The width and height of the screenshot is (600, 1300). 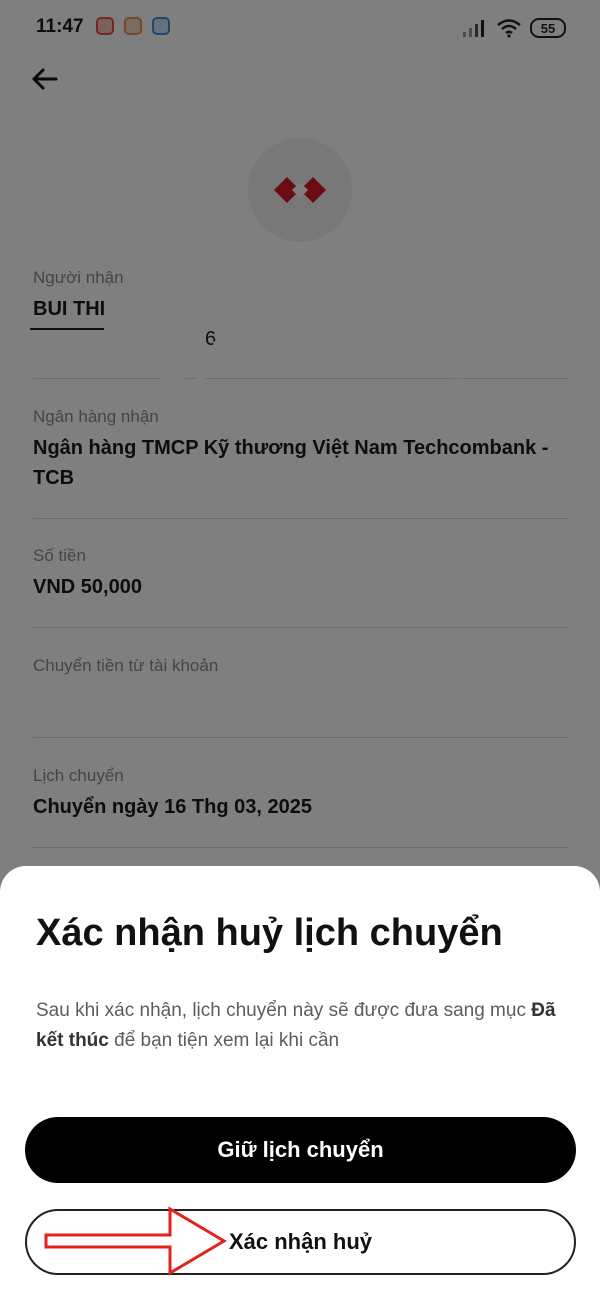 What do you see at coordinates (269, 933) in the screenshot?
I see `sheet-title: Xác nhận huỷ lịch chuyển` at bounding box center [269, 933].